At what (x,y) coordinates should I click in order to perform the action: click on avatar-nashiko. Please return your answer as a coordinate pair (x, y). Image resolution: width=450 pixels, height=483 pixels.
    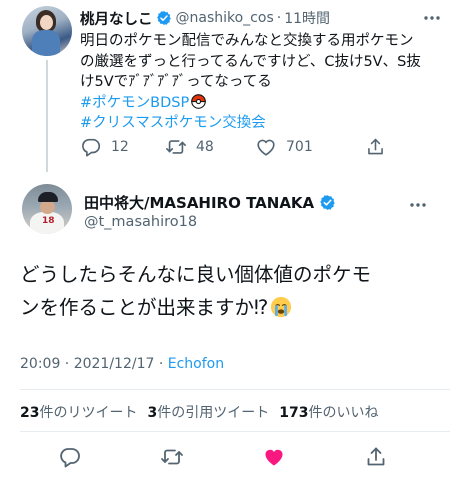
    Looking at the image, I should click on (47, 31).